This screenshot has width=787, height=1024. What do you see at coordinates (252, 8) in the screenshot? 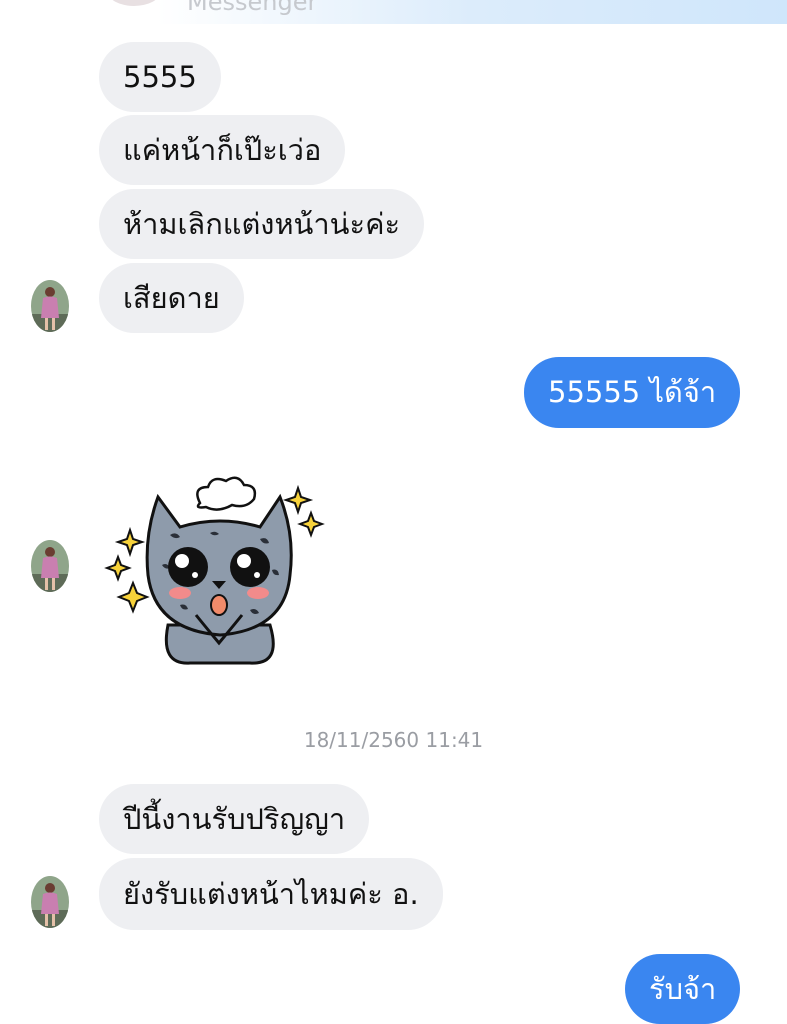
I see `header-title: Messenger` at bounding box center [252, 8].